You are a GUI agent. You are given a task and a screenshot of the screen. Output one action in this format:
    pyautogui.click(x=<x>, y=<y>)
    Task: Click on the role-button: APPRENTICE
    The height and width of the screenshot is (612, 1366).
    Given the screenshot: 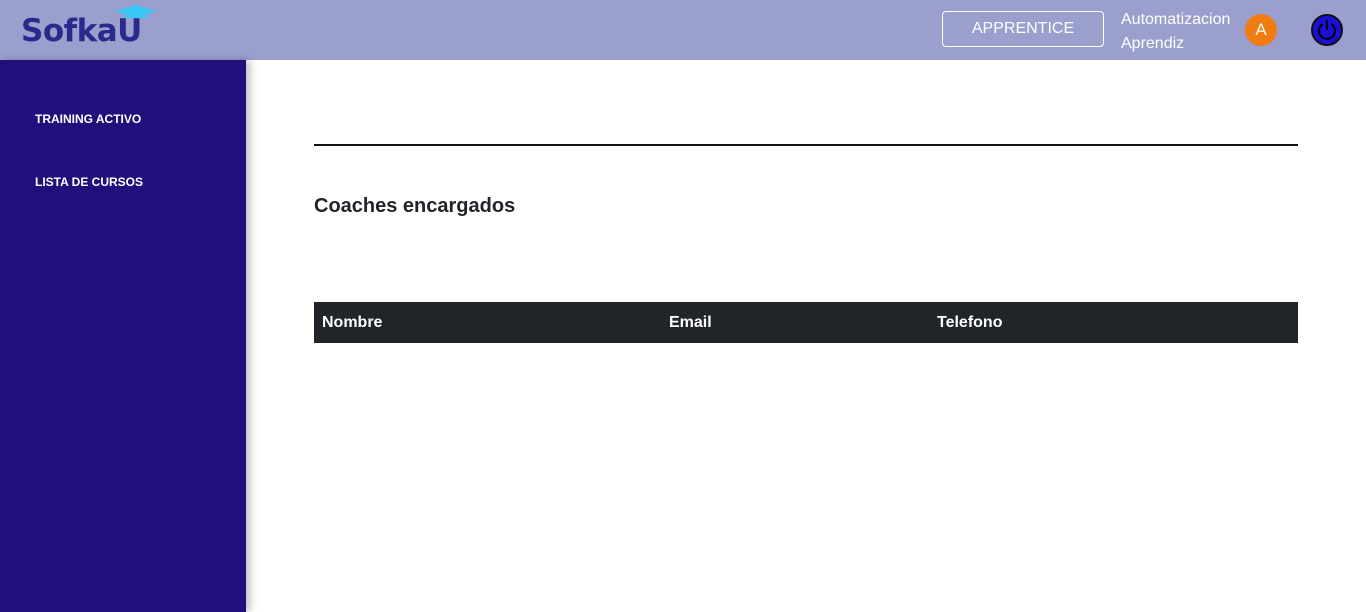 What is the action you would take?
    pyautogui.click(x=1023, y=29)
    